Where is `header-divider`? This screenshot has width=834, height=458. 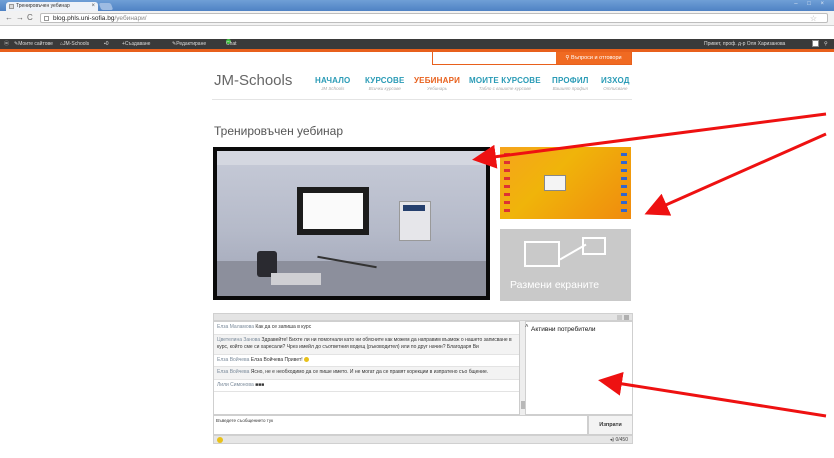
header-divider is located at coordinates (422, 99).